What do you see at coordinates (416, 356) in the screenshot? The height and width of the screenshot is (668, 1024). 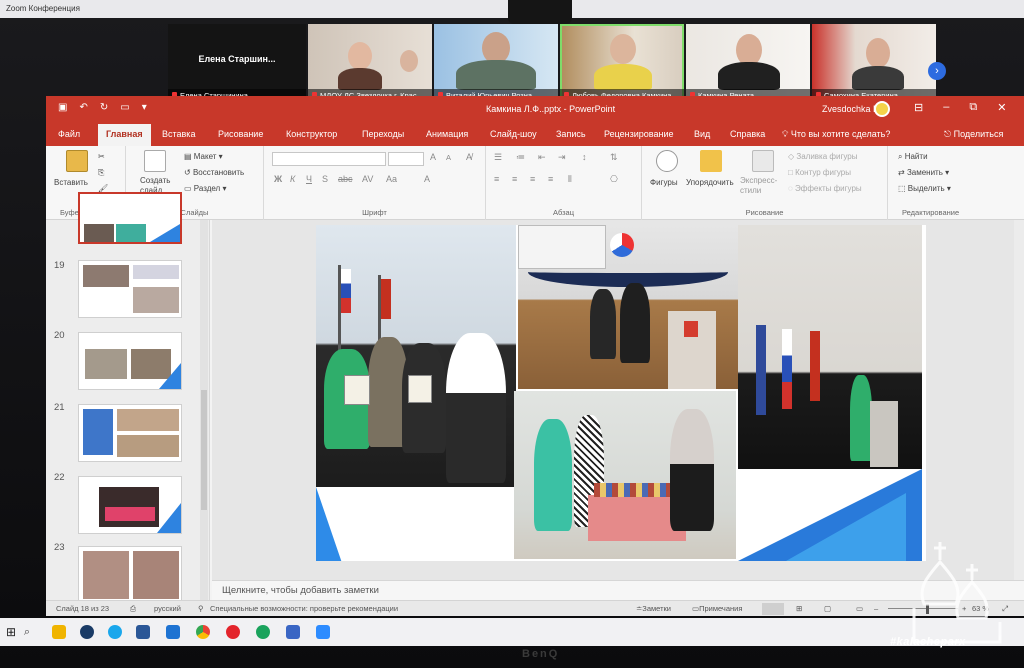 I see `slide-photo-award-group` at bounding box center [416, 356].